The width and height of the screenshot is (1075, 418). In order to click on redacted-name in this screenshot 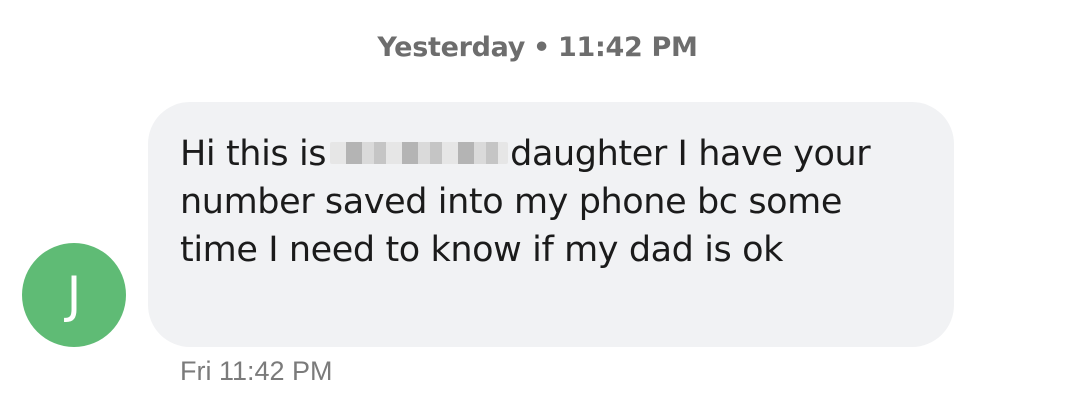, I will do `click(419, 153)`.